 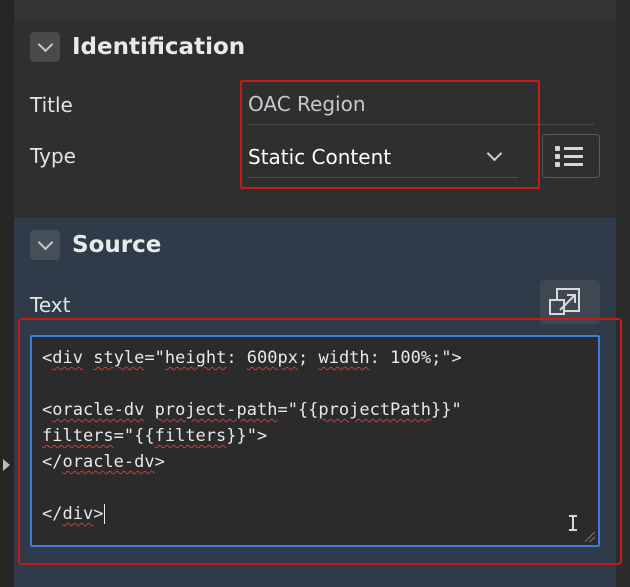 What do you see at coordinates (571, 156) in the screenshot?
I see `type-list-button` at bounding box center [571, 156].